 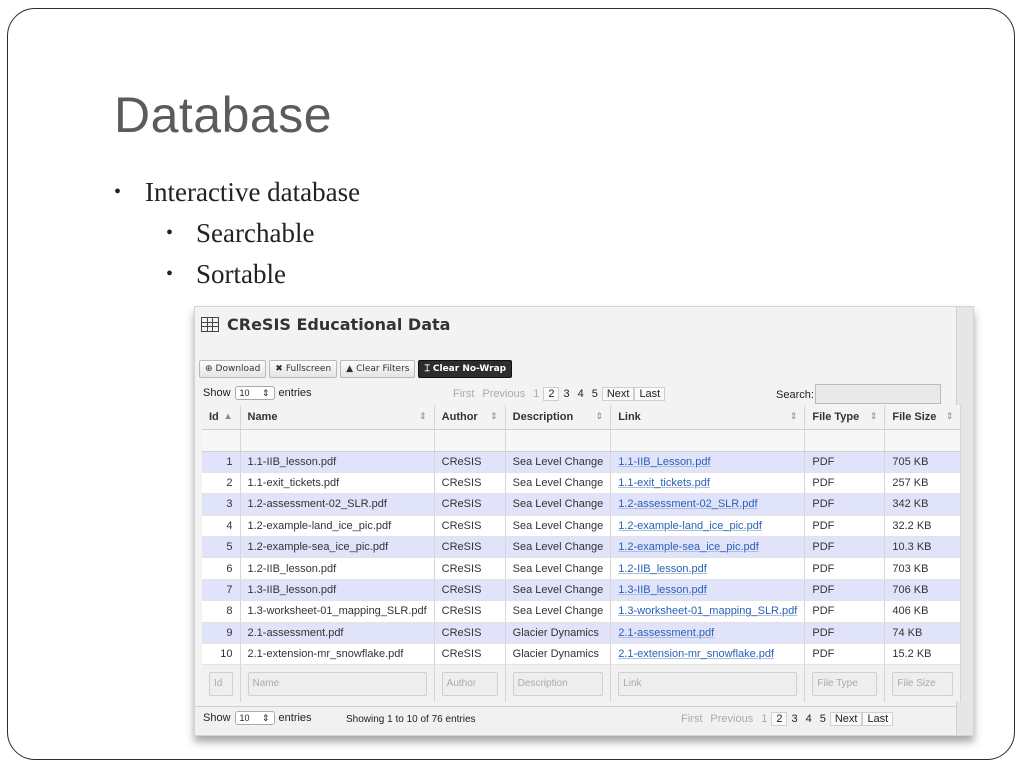 I want to click on column-header-description: Description ⇕, so click(x=558, y=417).